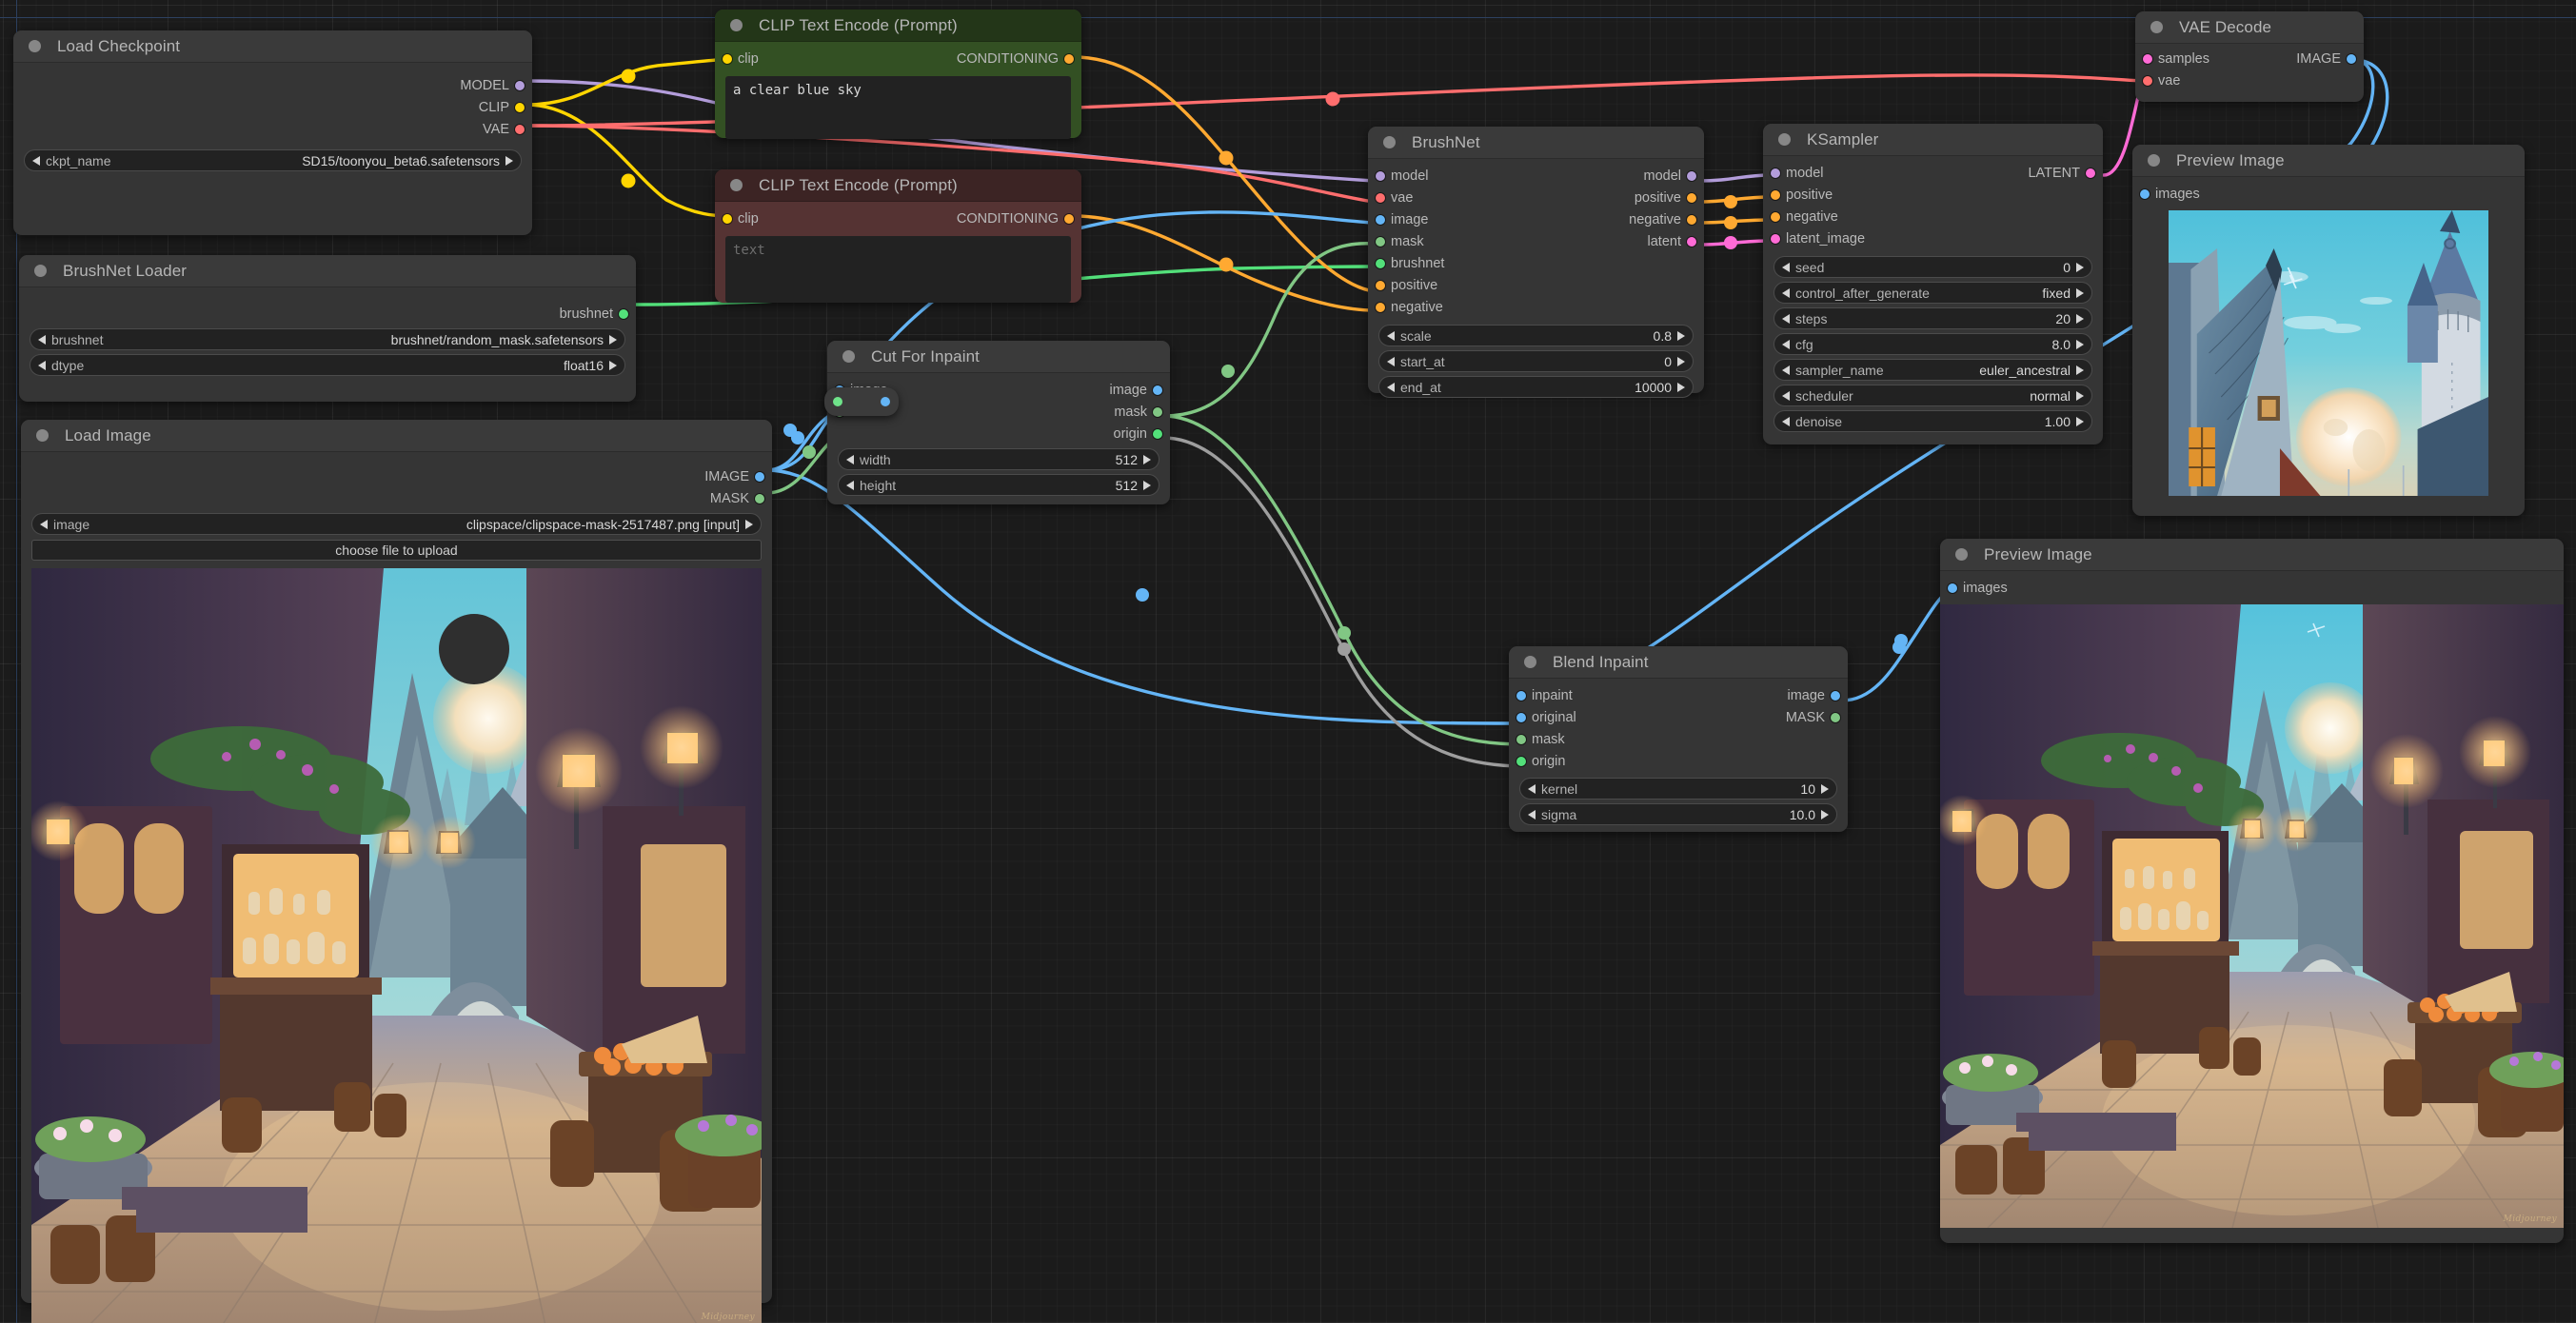 The image size is (2576, 1323). Describe the element at coordinates (1933, 238) in the screenshot. I see `input-slot-latent-image: latent_image` at that location.